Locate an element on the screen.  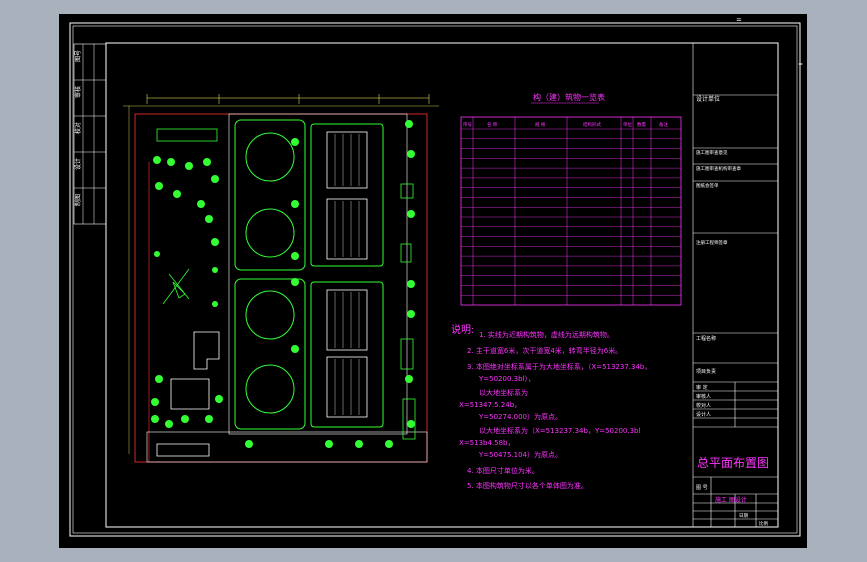
gatehouse is located at coordinates (183, 450).